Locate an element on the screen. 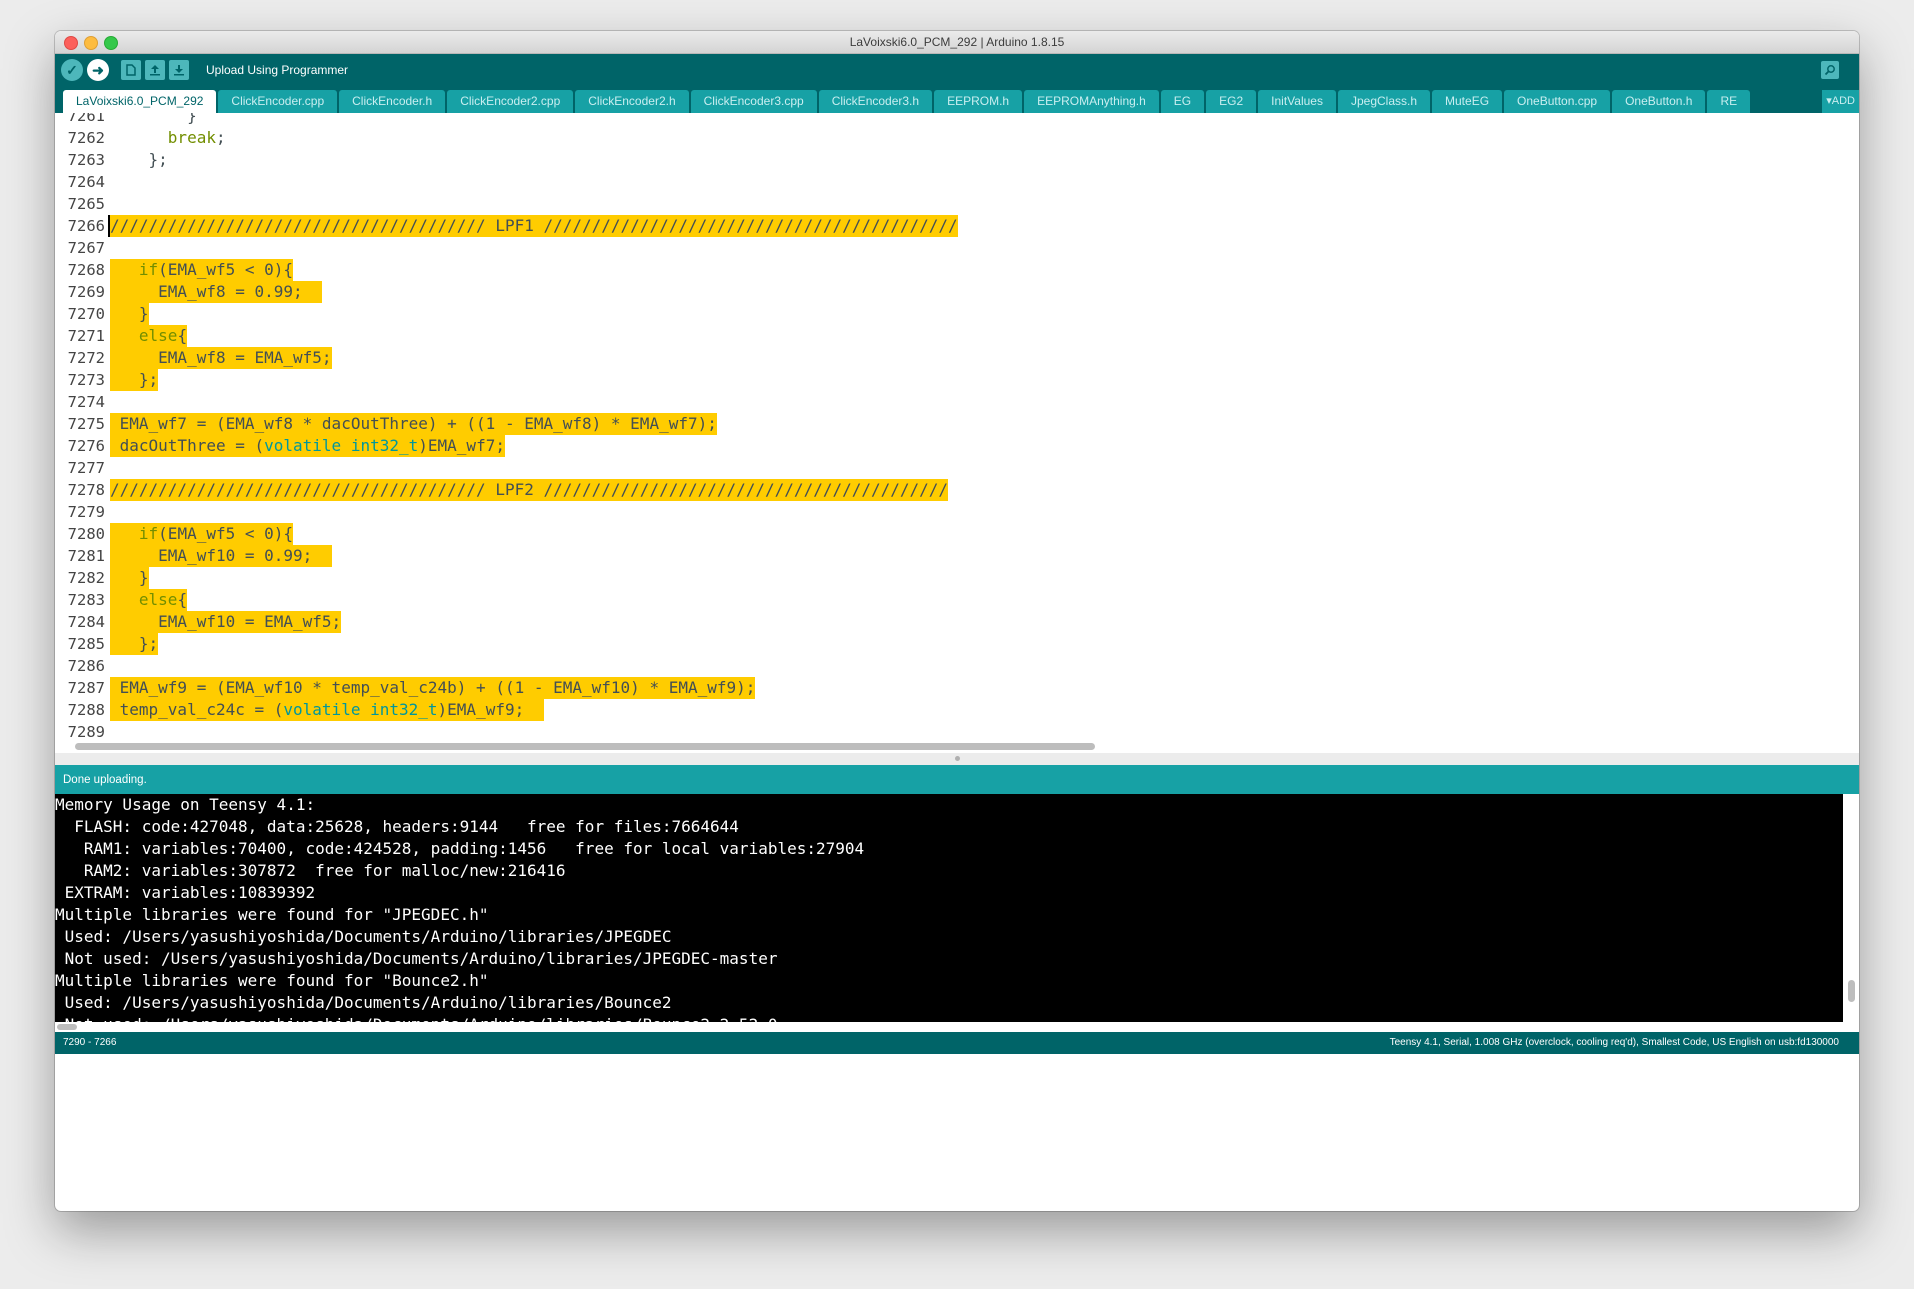 The width and height of the screenshot is (1914, 1289). editor-horizontal-scrollbar is located at coordinates (585, 746).